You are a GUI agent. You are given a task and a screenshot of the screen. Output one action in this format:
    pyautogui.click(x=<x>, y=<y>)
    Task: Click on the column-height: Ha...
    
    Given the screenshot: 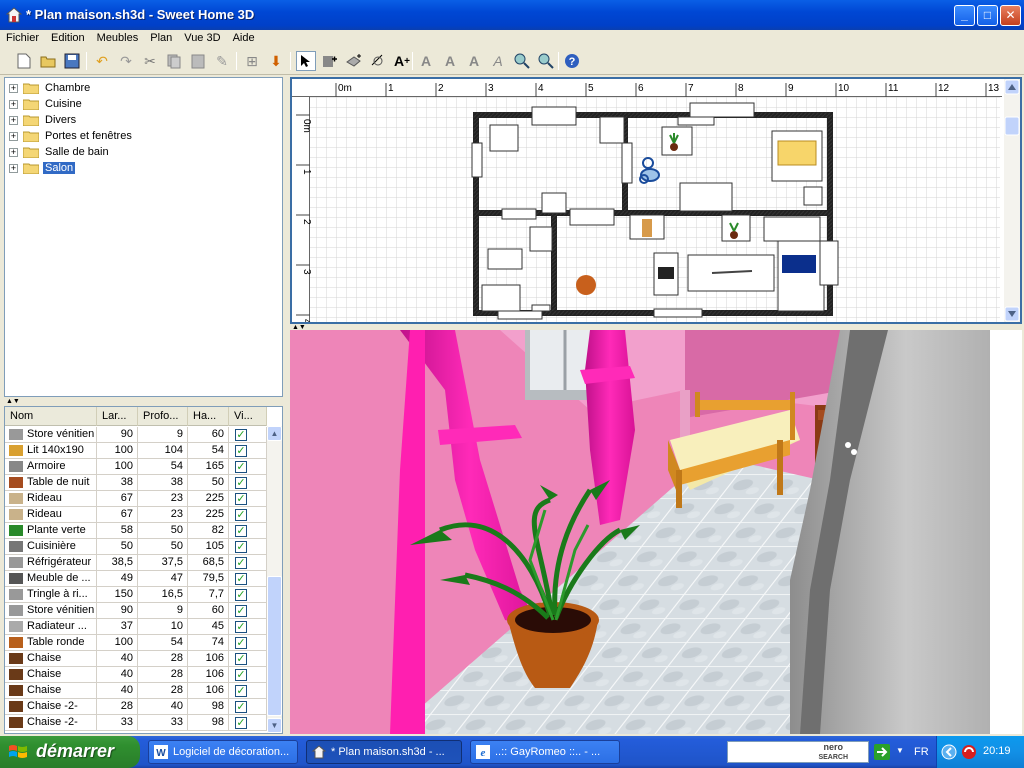 What is the action you would take?
    pyautogui.click(x=208, y=416)
    